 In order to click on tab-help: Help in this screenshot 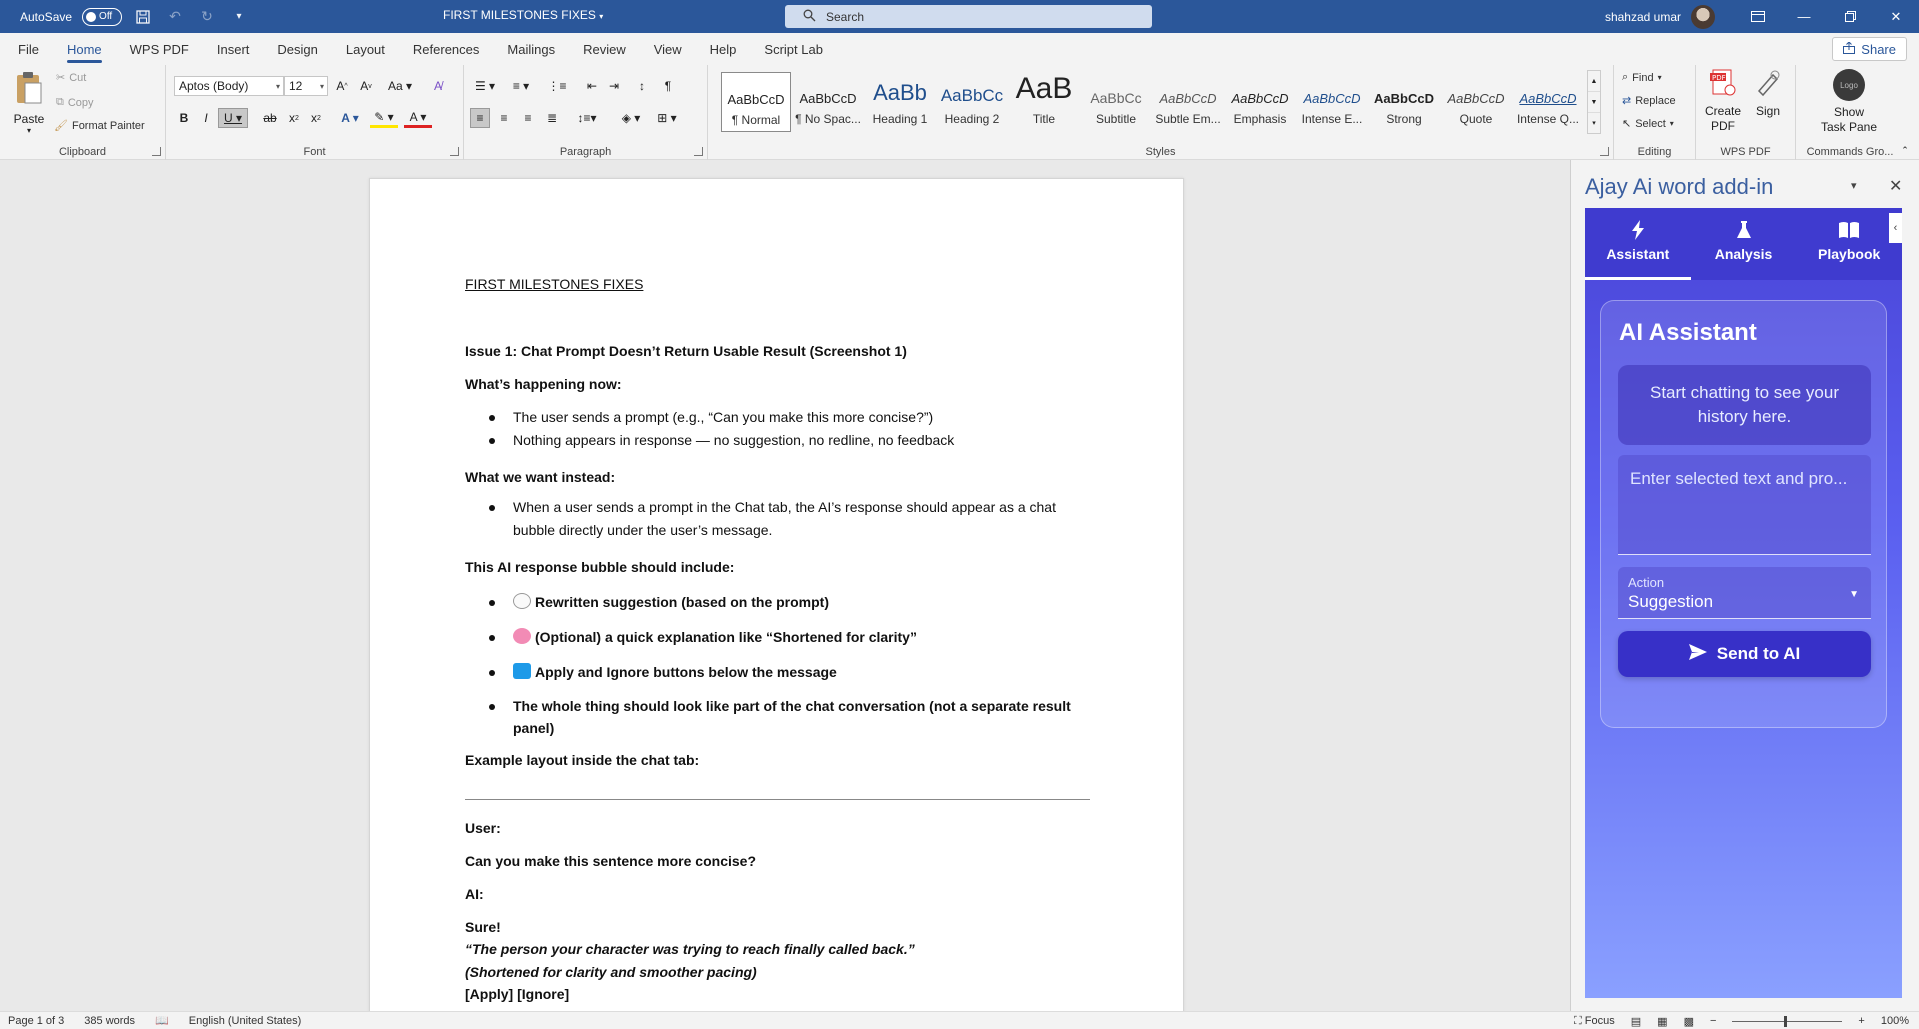, I will do `click(723, 49)`.